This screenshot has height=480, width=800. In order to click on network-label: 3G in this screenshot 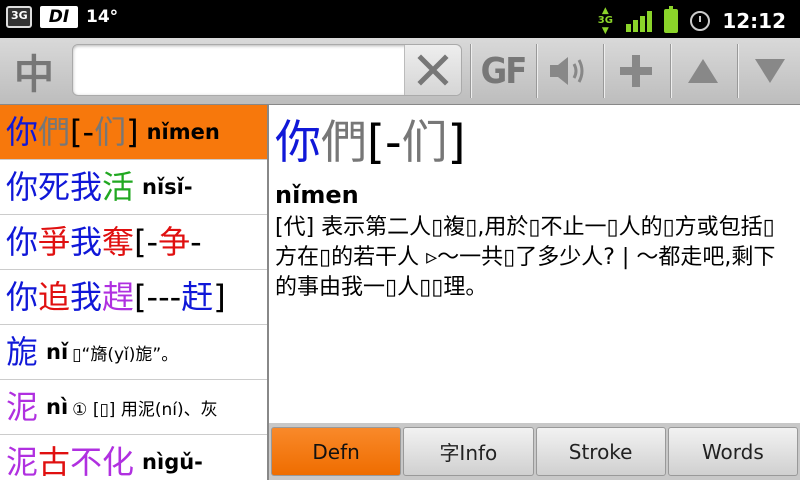, I will do `click(605, 20)`.